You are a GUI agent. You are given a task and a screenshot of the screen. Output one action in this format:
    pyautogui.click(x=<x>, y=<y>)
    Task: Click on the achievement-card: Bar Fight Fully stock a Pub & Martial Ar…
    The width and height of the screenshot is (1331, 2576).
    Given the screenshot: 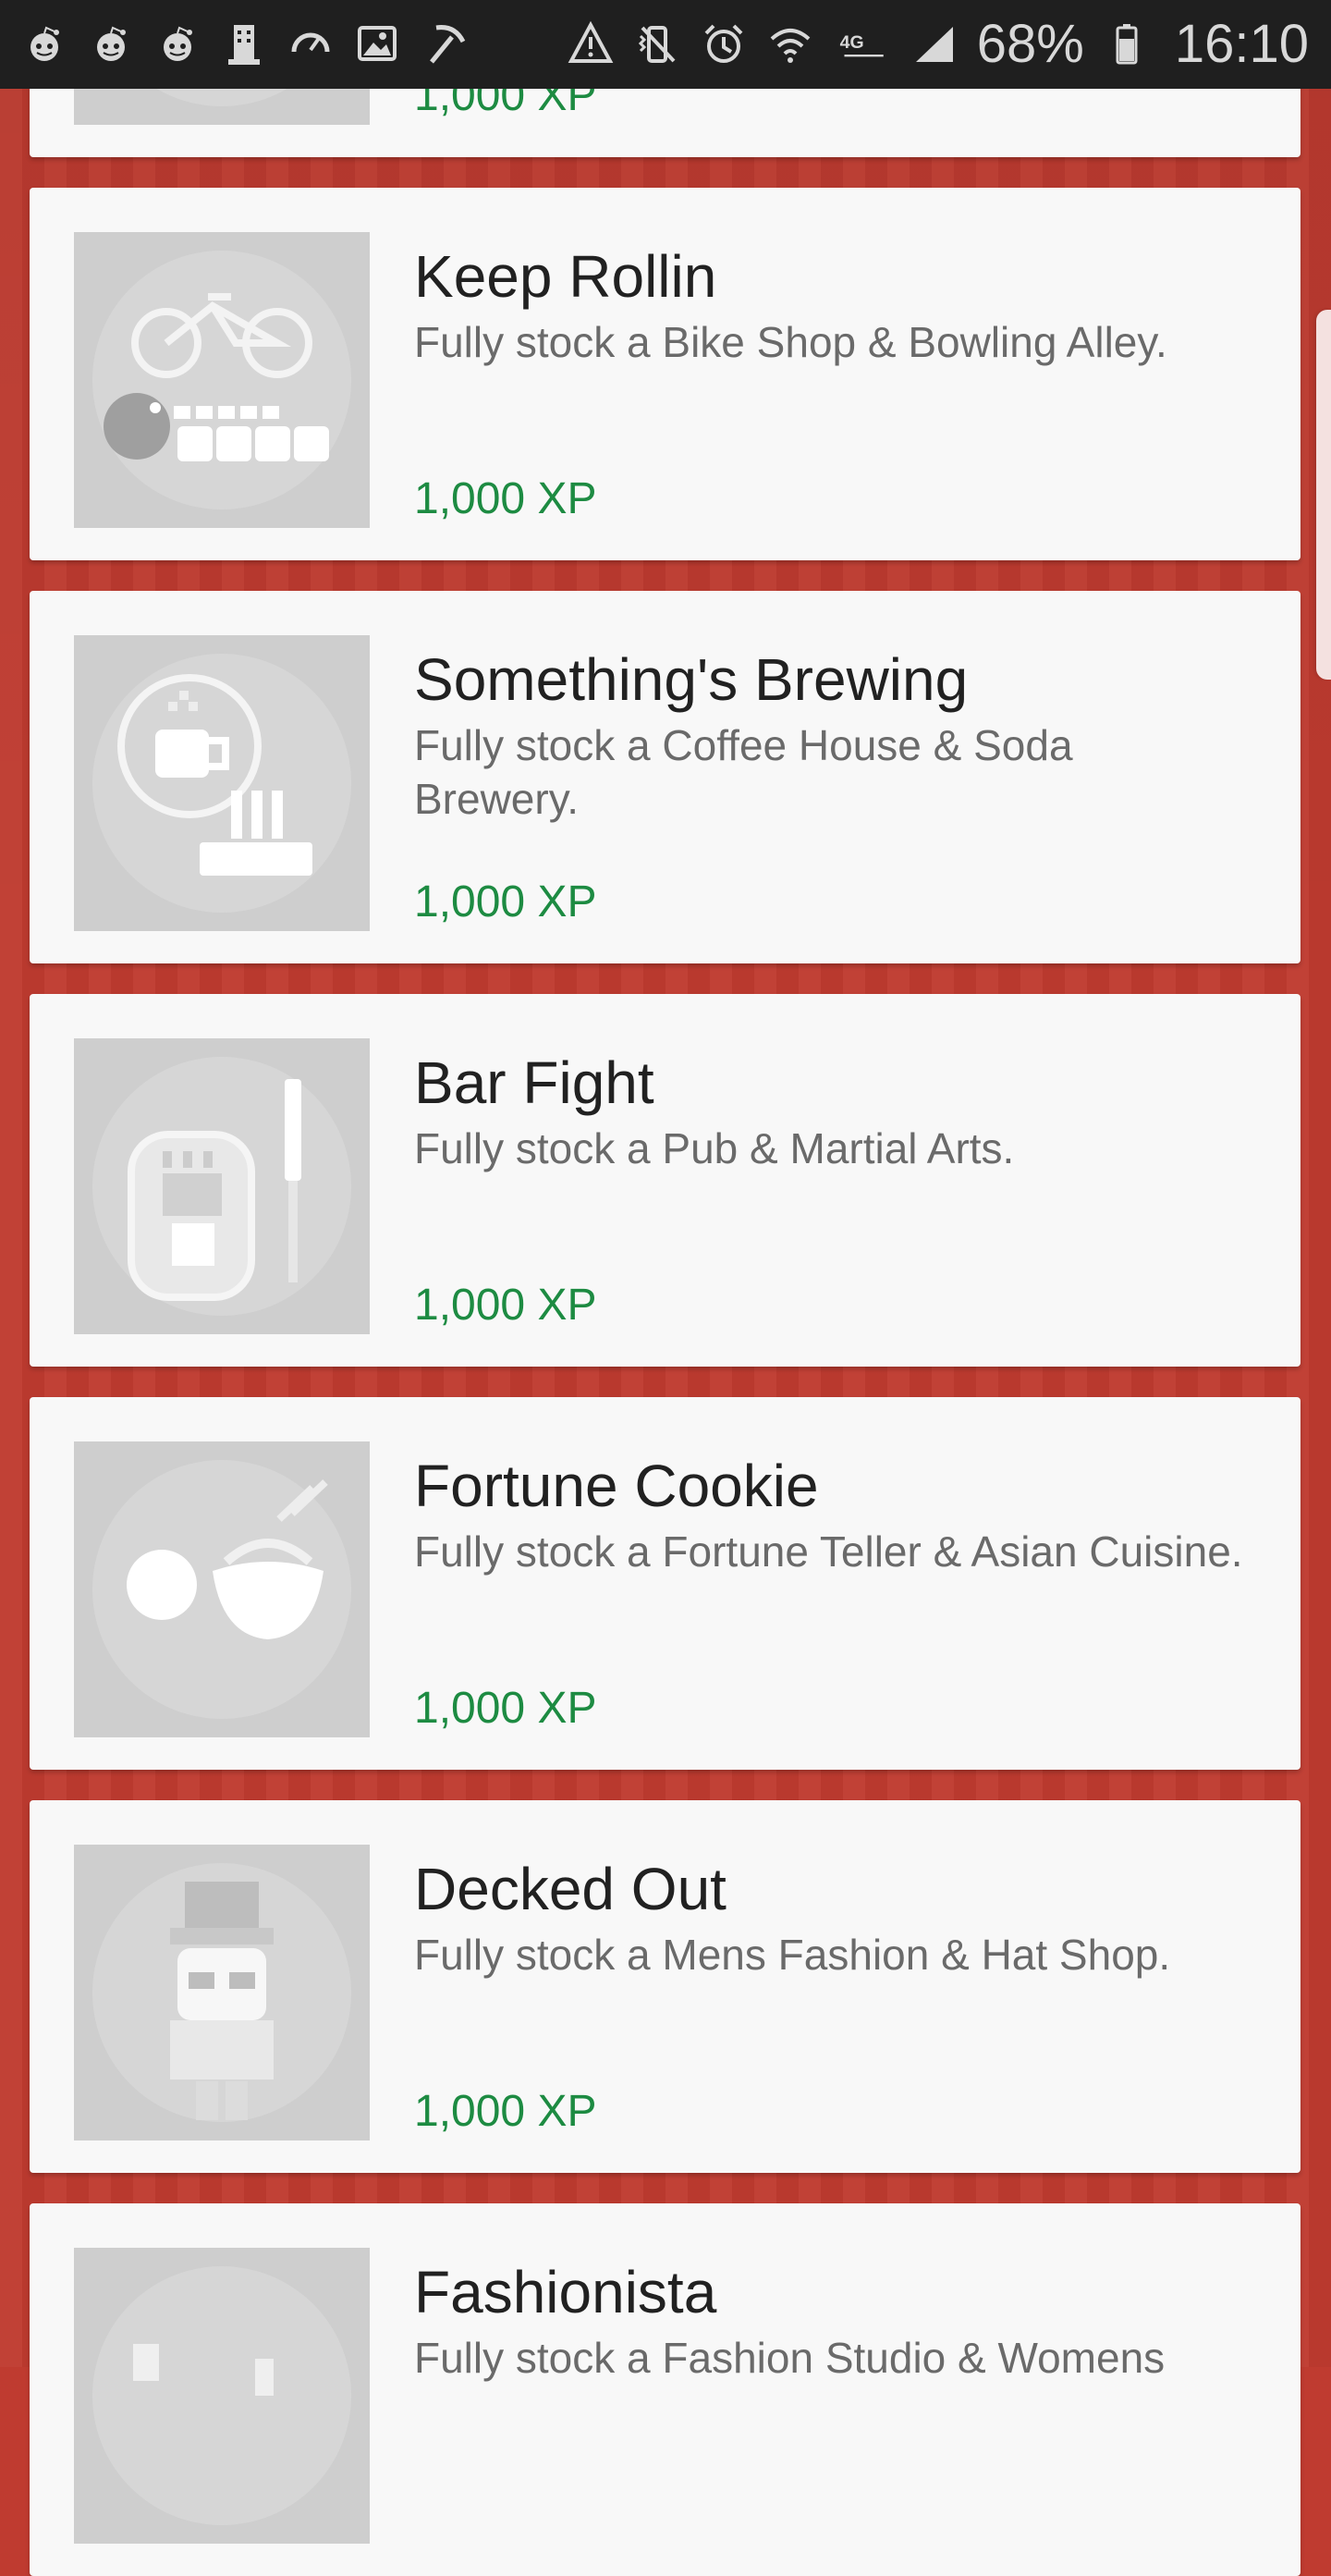 What is the action you would take?
    pyautogui.click(x=665, y=1180)
    